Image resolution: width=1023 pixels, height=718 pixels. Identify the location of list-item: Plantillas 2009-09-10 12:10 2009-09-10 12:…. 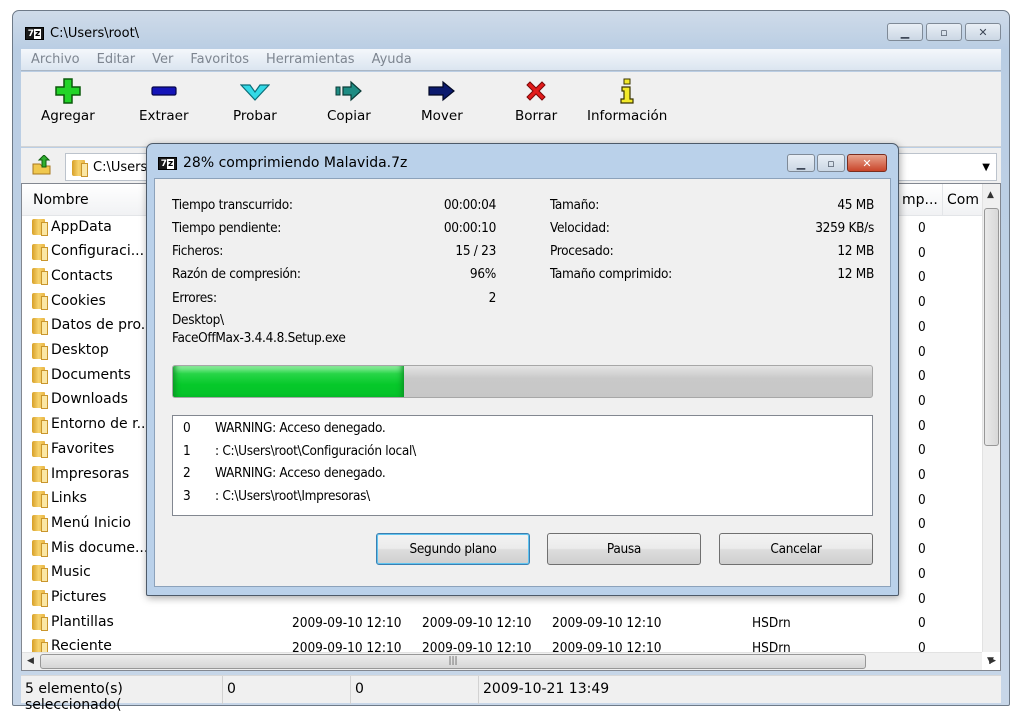
(502, 623).